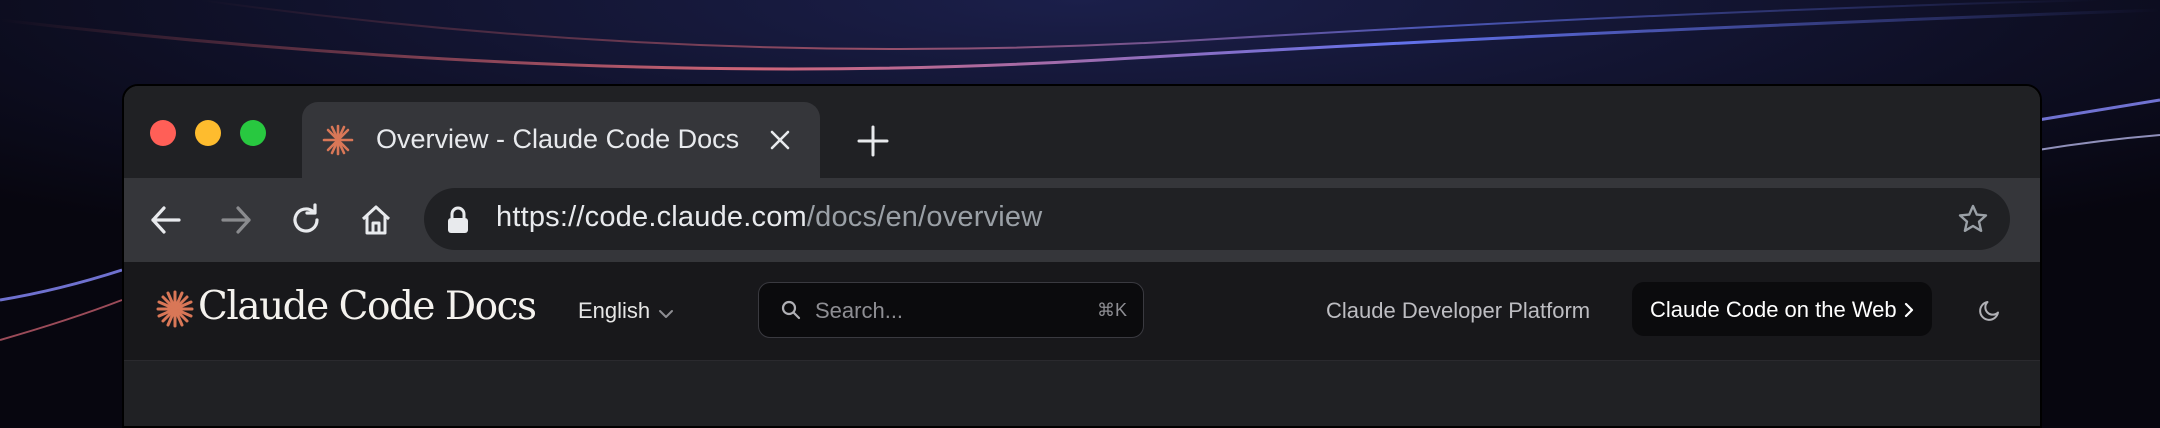 The width and height of the screenshot is (2160, 428). What do you see at coordinates (558, 139) in the screenshot?
I see `tab-title: Overview - Claude Code Docs` at bounding box center [558, 139].